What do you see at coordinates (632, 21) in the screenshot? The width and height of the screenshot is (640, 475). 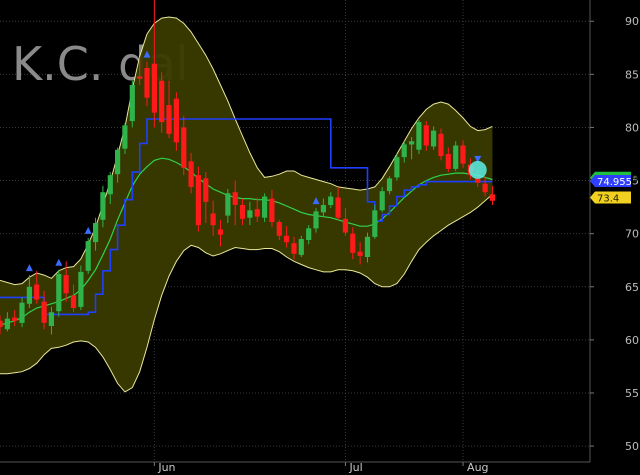 I see `y-tick-label-90: 90` at bounding box center [632, 21].